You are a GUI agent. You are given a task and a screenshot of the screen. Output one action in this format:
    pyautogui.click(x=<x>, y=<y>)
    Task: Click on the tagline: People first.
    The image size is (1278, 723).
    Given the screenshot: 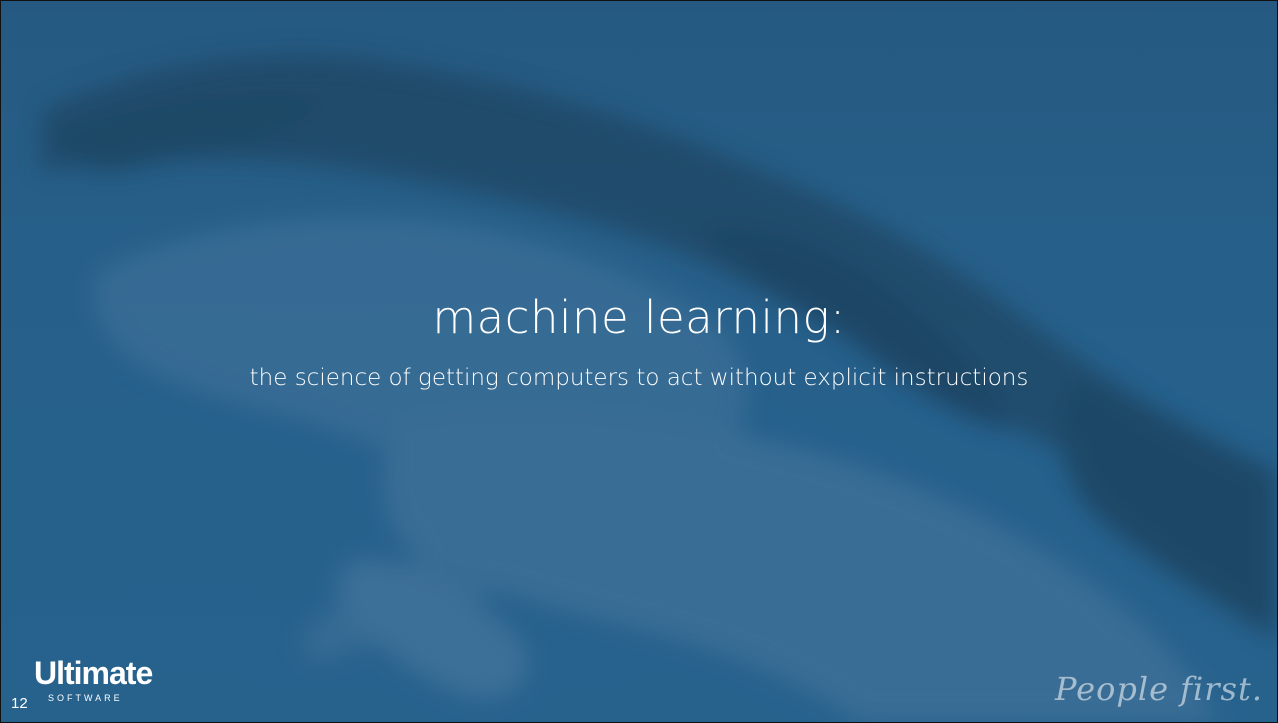 What is the action you would take?
    pyautogui.click(x=1159, y=689)
    